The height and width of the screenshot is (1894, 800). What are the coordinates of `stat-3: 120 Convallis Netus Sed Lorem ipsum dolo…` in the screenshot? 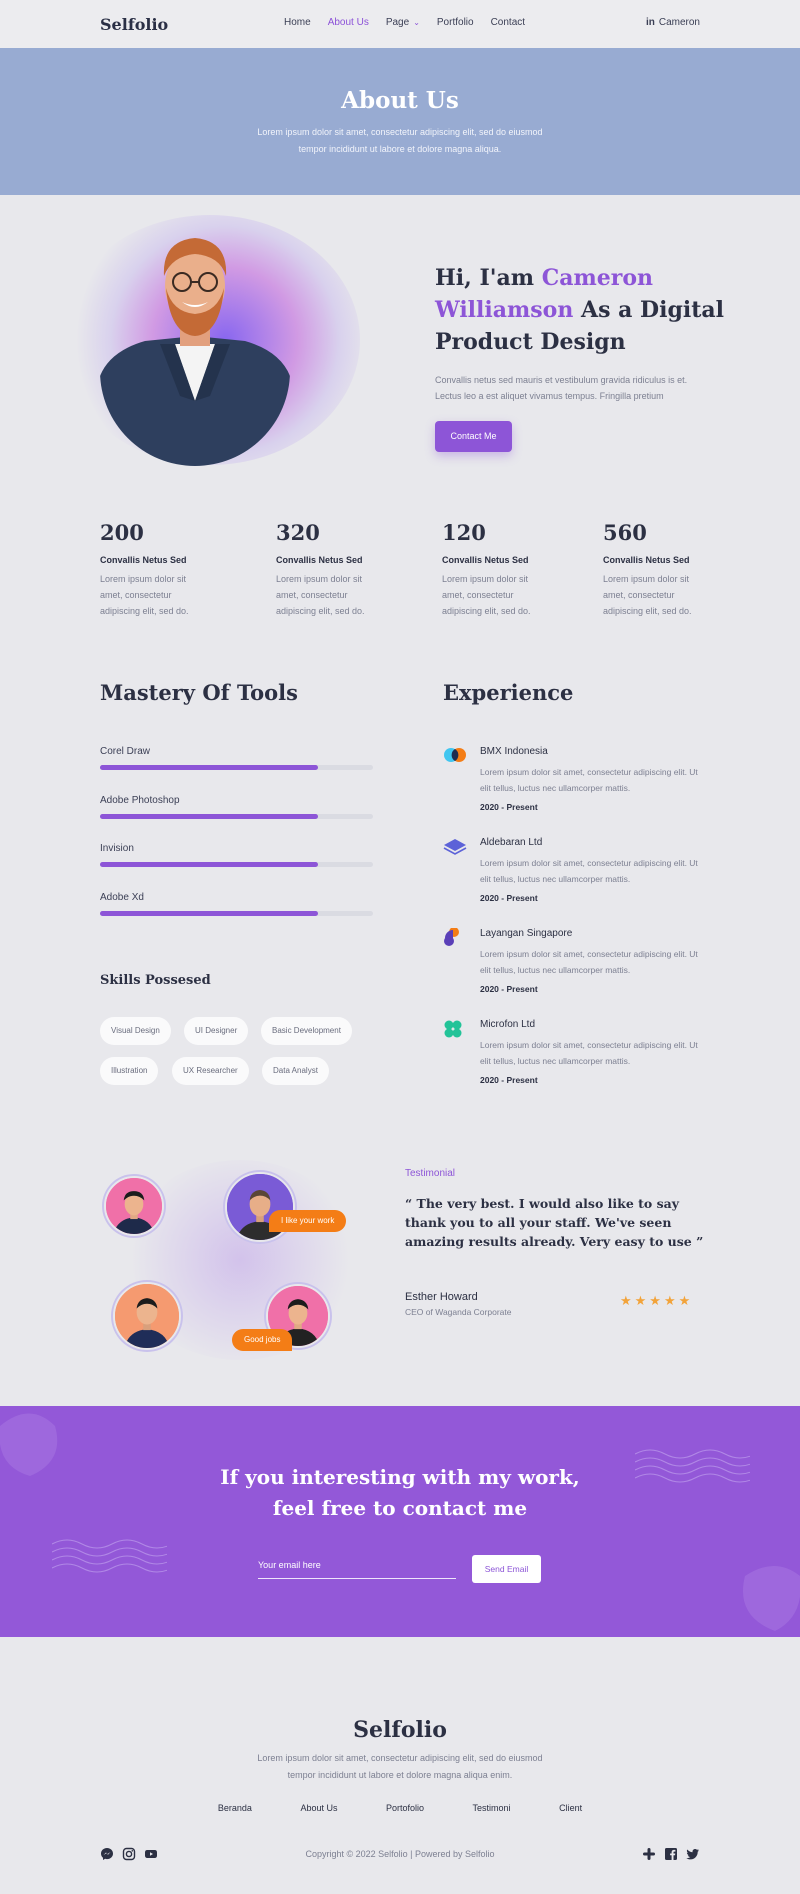 It's located at (502, 569).